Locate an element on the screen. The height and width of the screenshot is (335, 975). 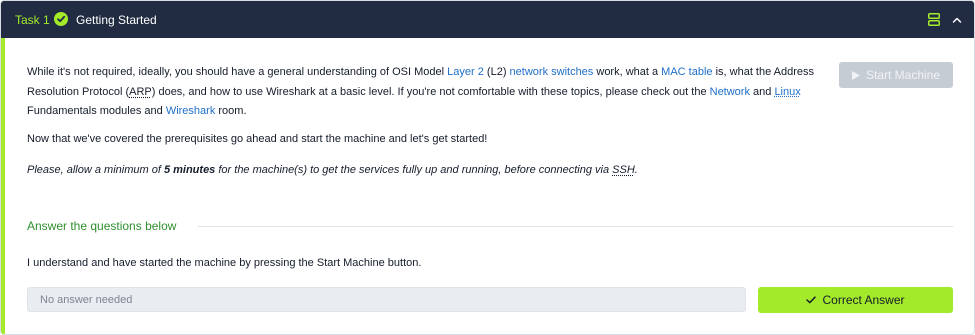
text: work, what a is located at coordinates (627, 72).